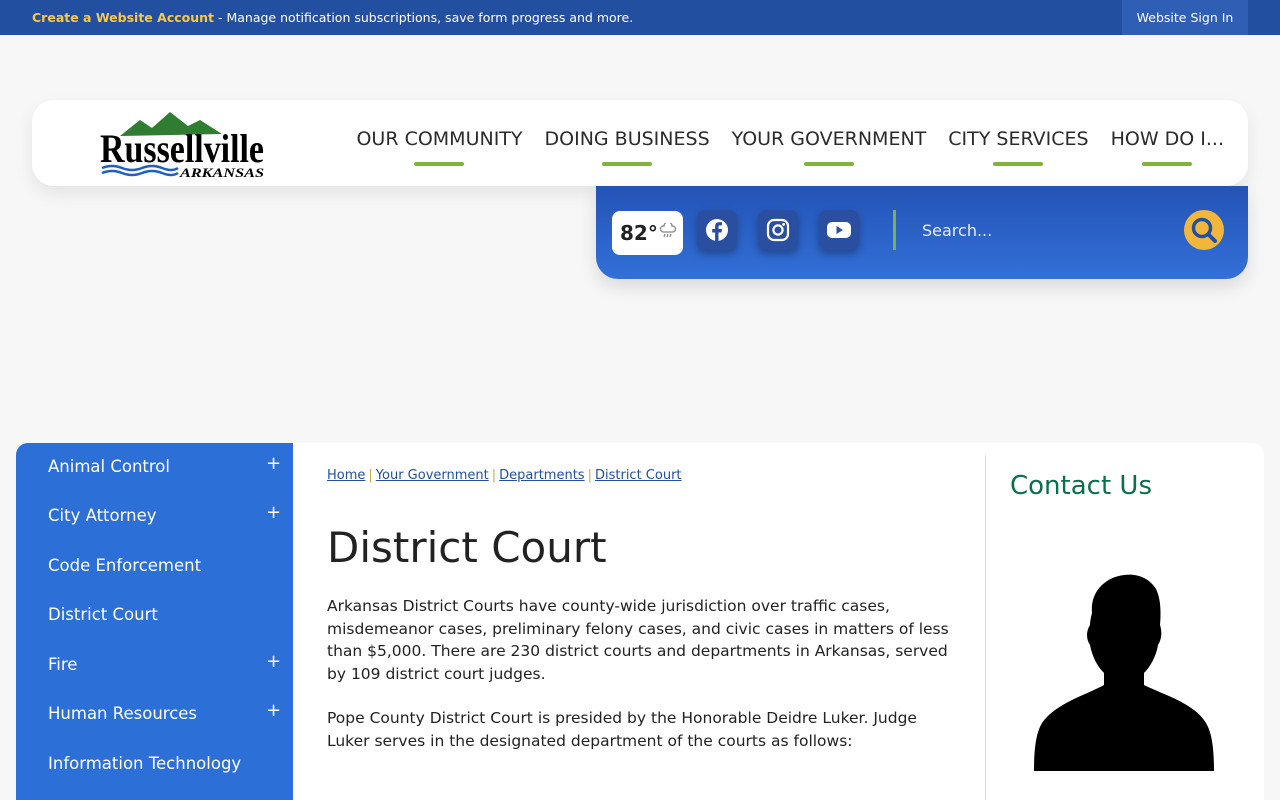 Image resolution: width=1280 pixels, height=800 pixels. What do you see at coordinates (639, 233) in the screenshot?
I see `temperature: 82°` at bounding box center [639, 233].